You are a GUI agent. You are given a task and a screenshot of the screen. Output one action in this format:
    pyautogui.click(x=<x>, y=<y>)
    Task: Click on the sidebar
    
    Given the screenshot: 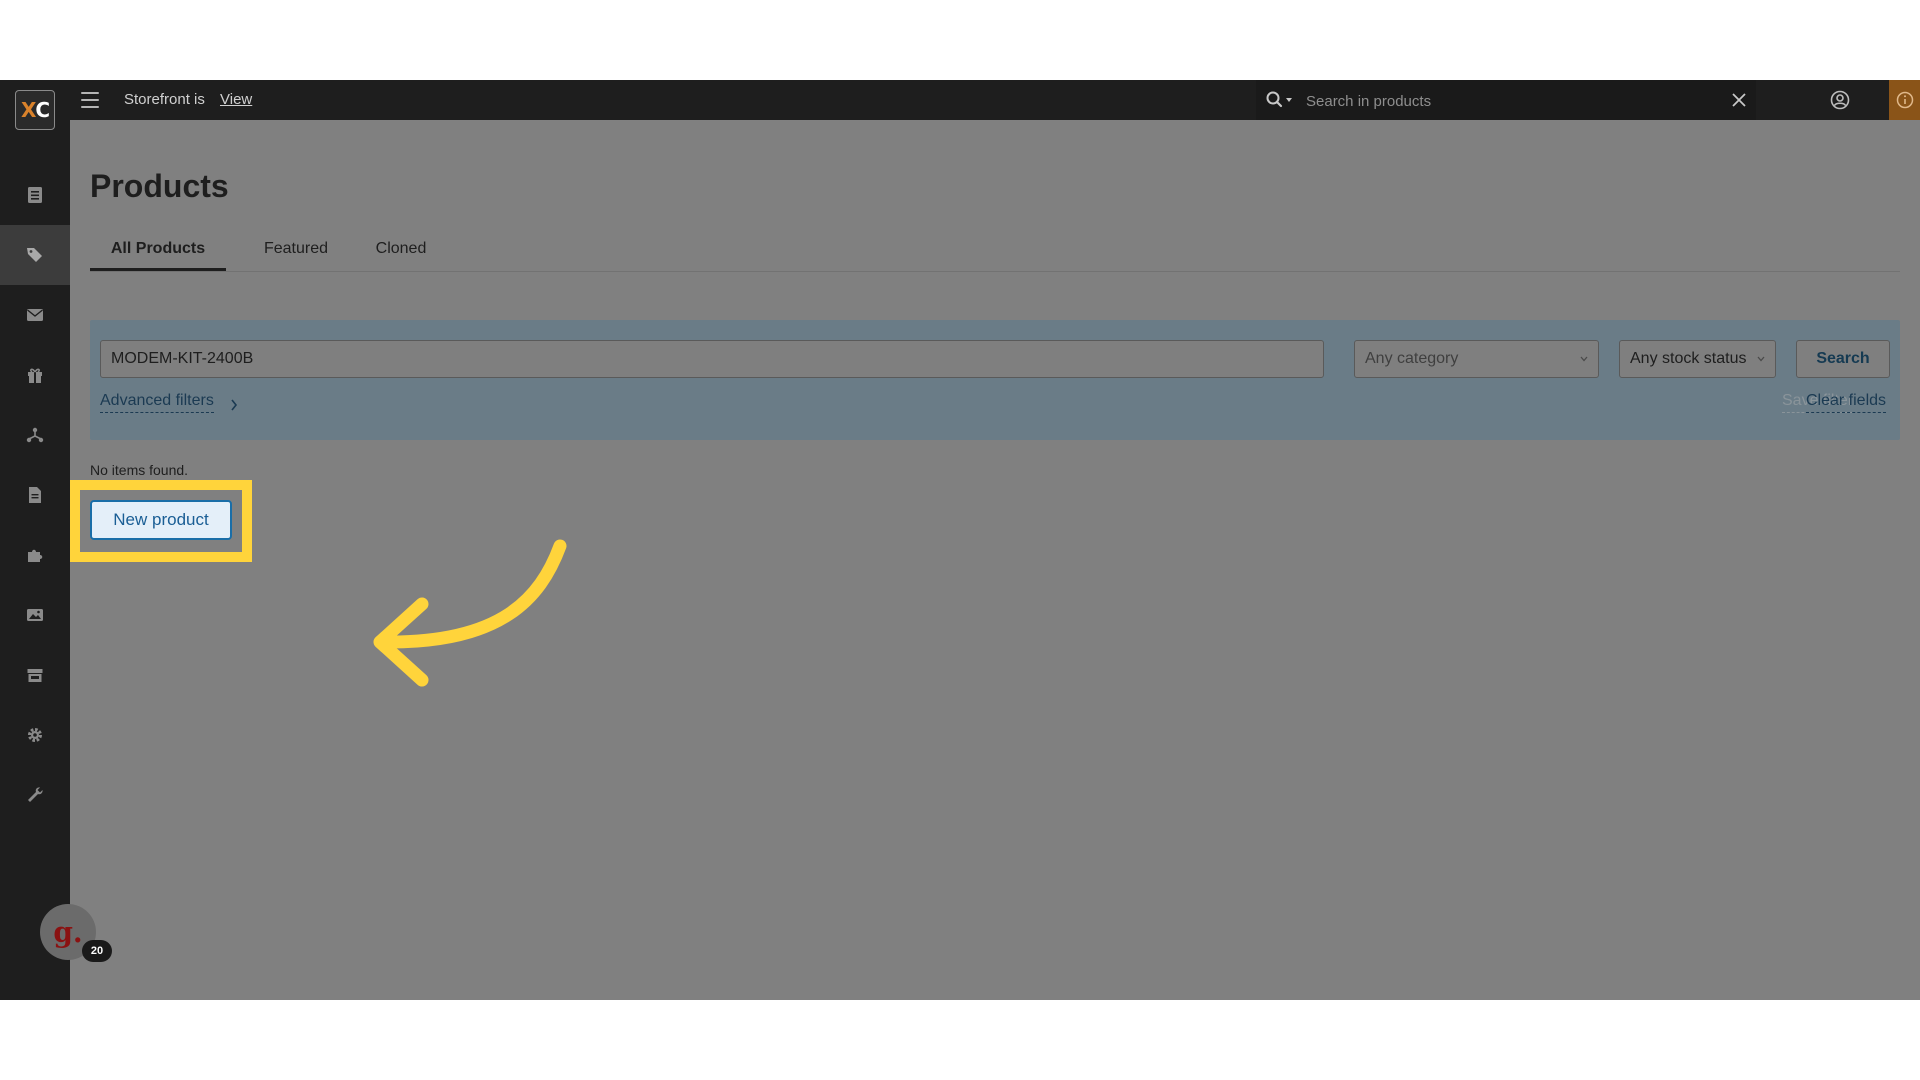 What is the action you would take?
    pyautogui.click(x=35, y=560)
    